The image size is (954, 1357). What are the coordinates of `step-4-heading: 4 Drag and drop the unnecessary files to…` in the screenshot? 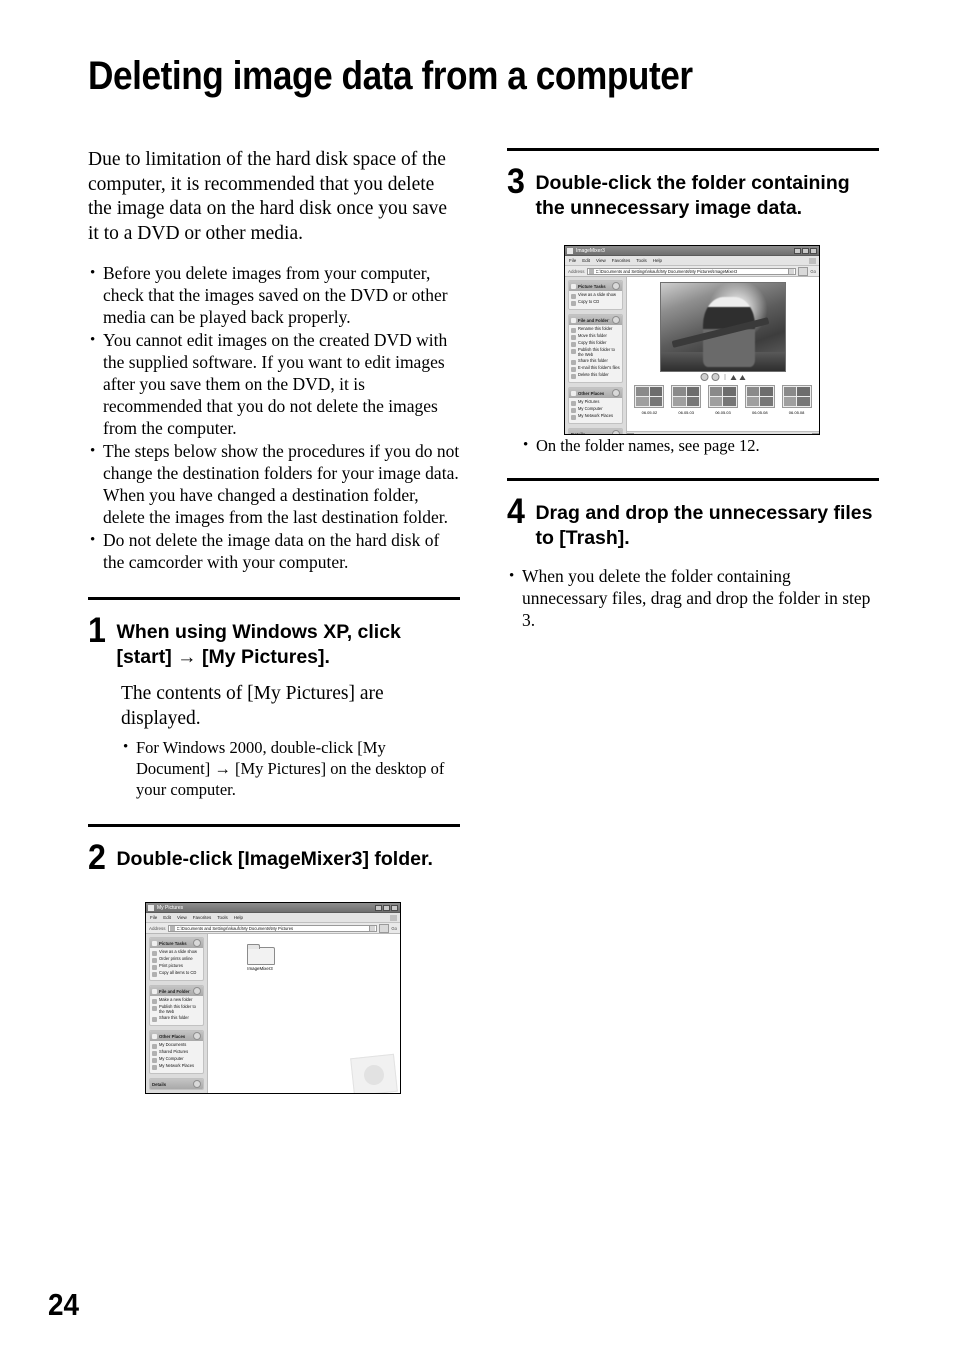 It's located at (693, 521).